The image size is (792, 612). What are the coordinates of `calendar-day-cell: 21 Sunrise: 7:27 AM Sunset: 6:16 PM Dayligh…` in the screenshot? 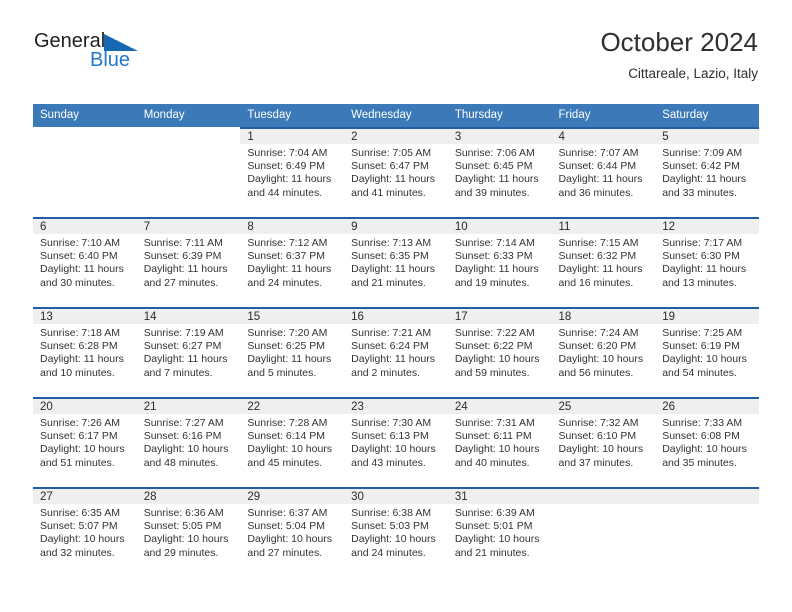 It's located at (188, 442).